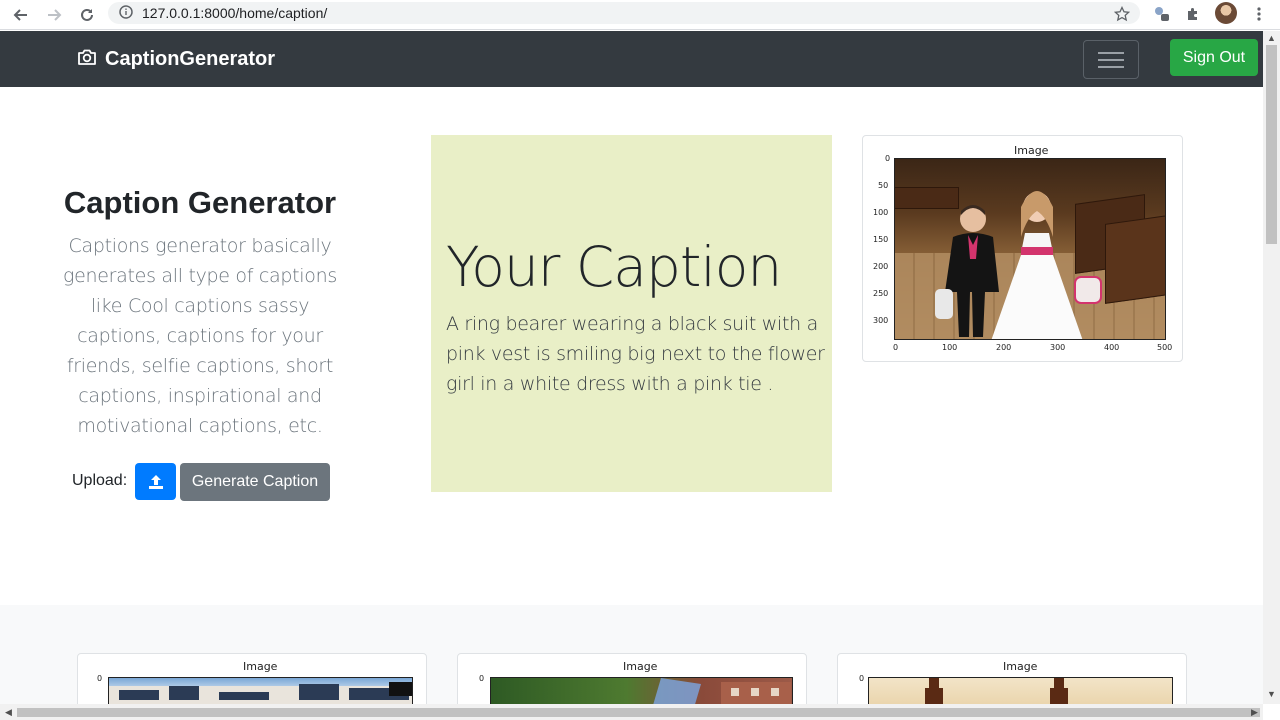 The height and width of the screenshot is (720, 1280). Describe the element at coordinates (87, 59) in the screenshot. I see `camera-icon` at that location.